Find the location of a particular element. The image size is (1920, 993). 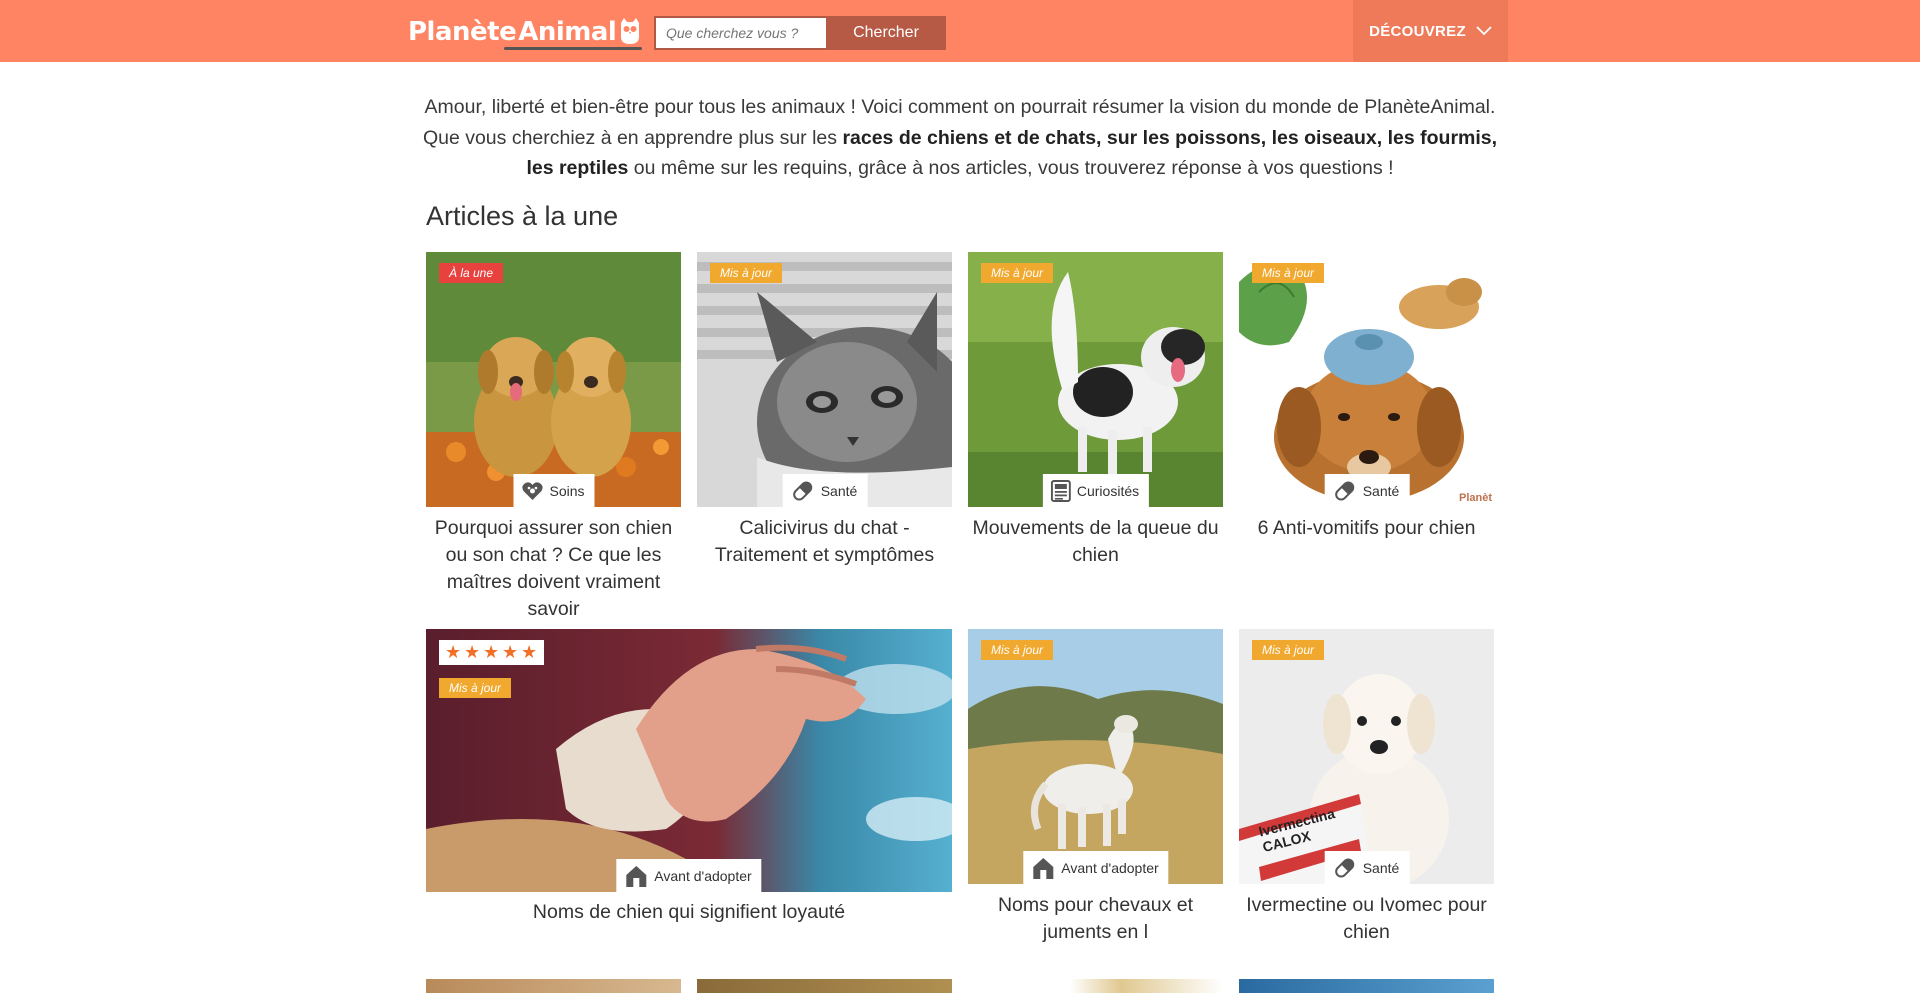

article-image: Mis à jour Ivermectina CALOX Santé is located at coordinates (1366, 756).